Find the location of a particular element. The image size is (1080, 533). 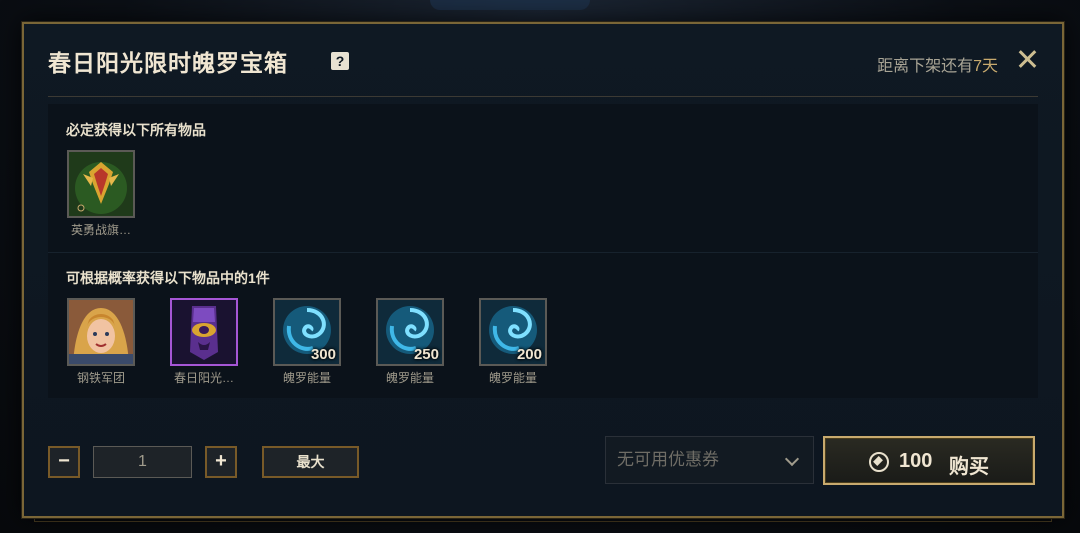

item-quantity: 250 is located at coordinates (426, 354).